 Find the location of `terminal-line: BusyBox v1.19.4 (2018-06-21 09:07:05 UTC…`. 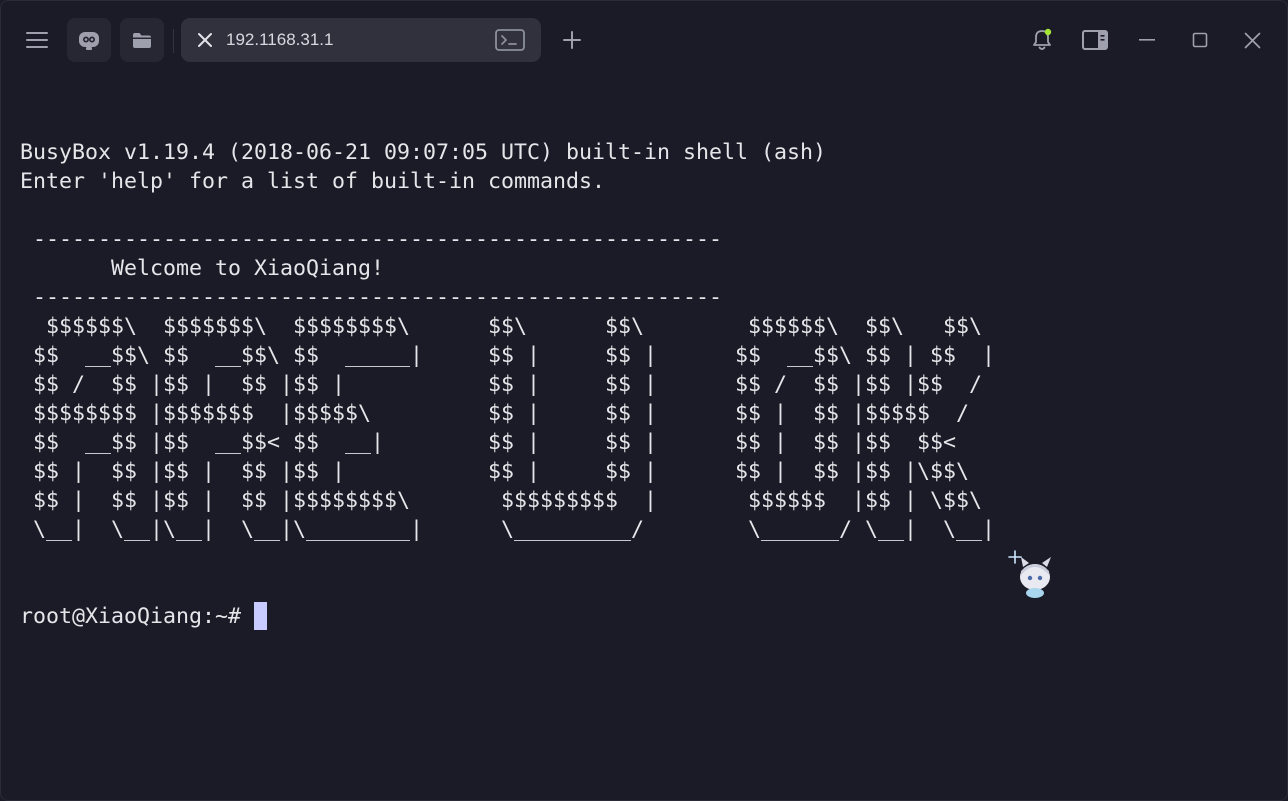

terminal-line: BusyBox v1.19.4 (2018-06-21 09:07:05 UTC… is located at coordinates (423, 152).